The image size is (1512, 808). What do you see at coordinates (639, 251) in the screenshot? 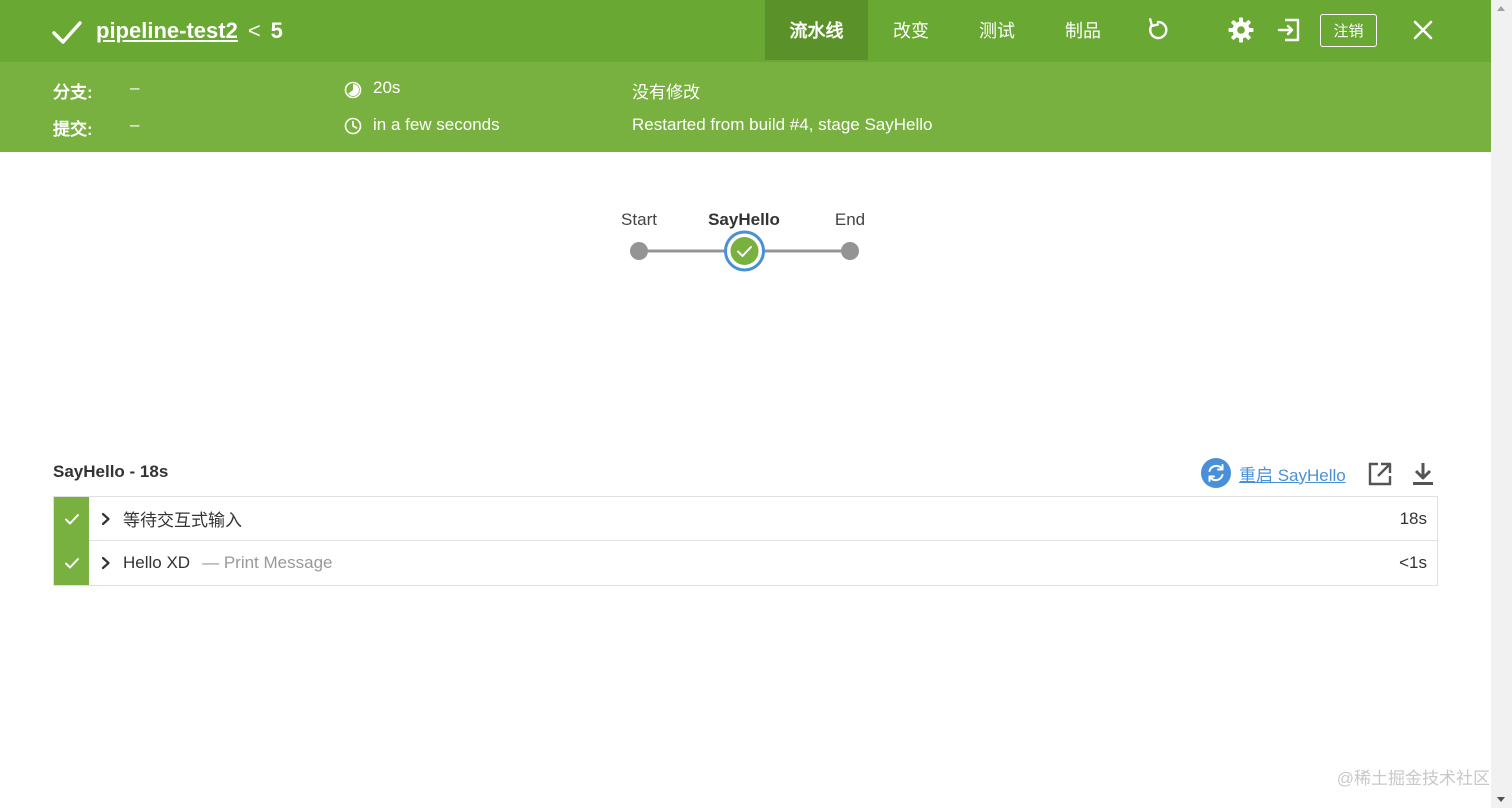
I see `stage-node-start` at bounding box center [639, 251].